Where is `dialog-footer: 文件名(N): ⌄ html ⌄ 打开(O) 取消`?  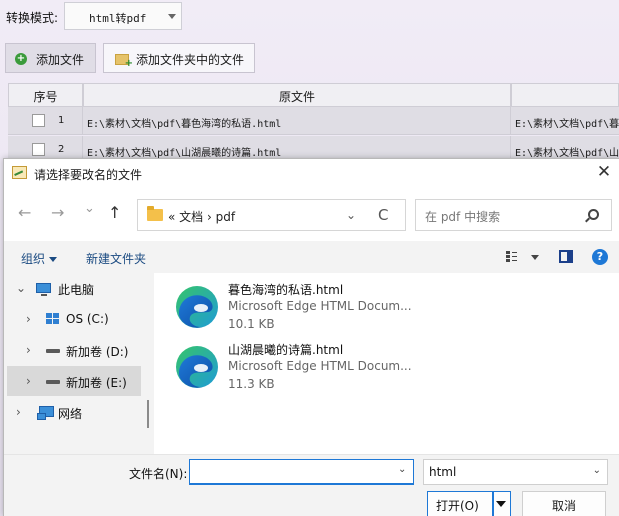
dialog-footer: 文件名(N): ⌄ html ⌄ 打开(O) 取消 is located at coordinates (311, 485).